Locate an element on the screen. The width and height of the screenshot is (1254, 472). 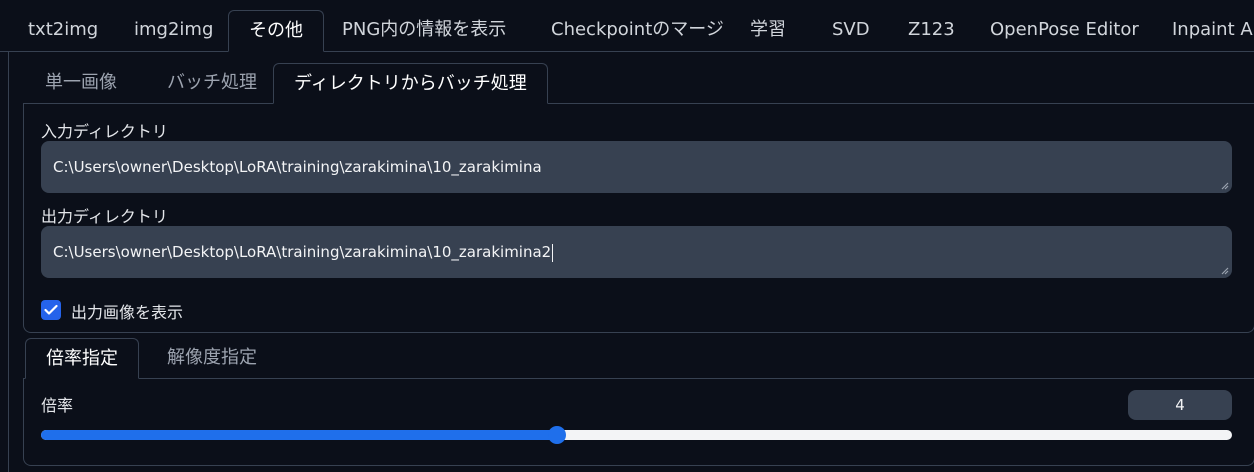
extras-mode-tab-bar: 単一画像 バッチ処理 ディレクトリからバッチ処理 is located at coordinates (638, 83).